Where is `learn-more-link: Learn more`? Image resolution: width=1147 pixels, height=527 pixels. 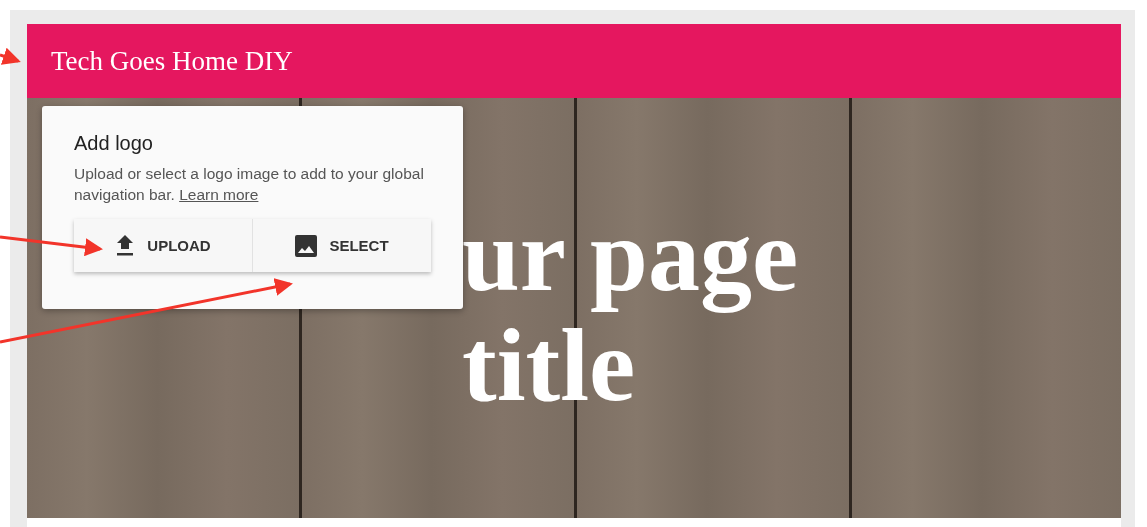 learn-more-link: Learn more is located at coordinates (219, 194).